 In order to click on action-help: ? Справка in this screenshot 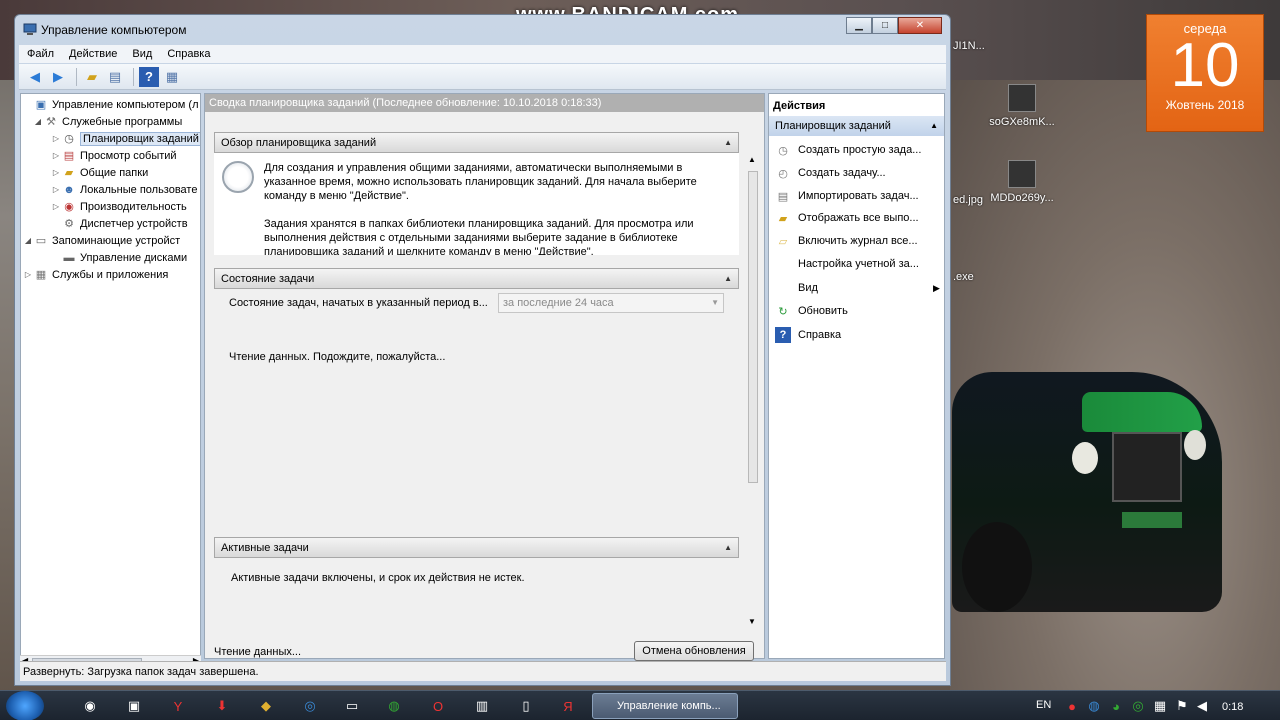, I will do `click(808, 335)`.